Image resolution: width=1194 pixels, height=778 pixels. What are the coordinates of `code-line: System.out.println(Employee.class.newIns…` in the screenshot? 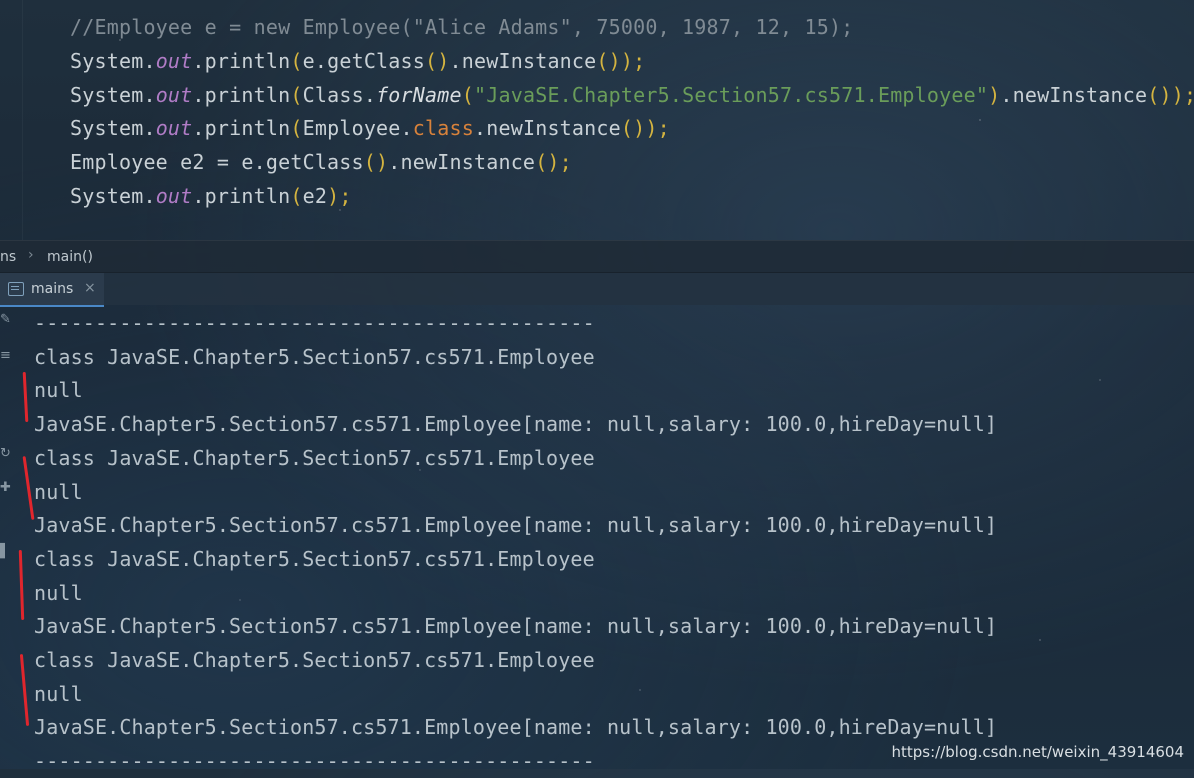 It's located at (370, 128).